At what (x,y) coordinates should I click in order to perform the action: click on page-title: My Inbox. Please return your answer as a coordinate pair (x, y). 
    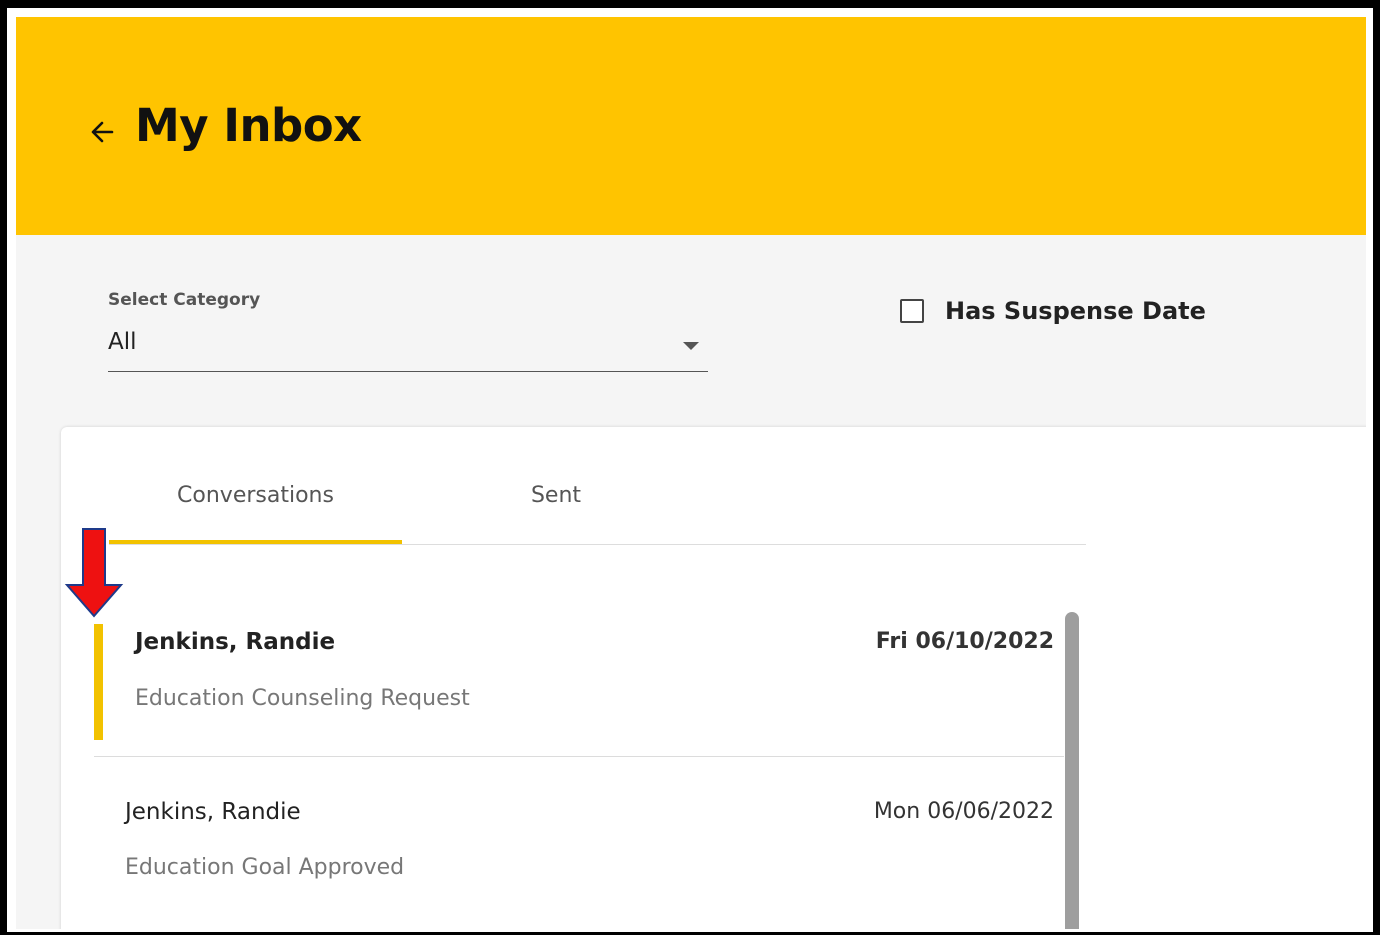
    Looking at the image, I should click on (248, 125).